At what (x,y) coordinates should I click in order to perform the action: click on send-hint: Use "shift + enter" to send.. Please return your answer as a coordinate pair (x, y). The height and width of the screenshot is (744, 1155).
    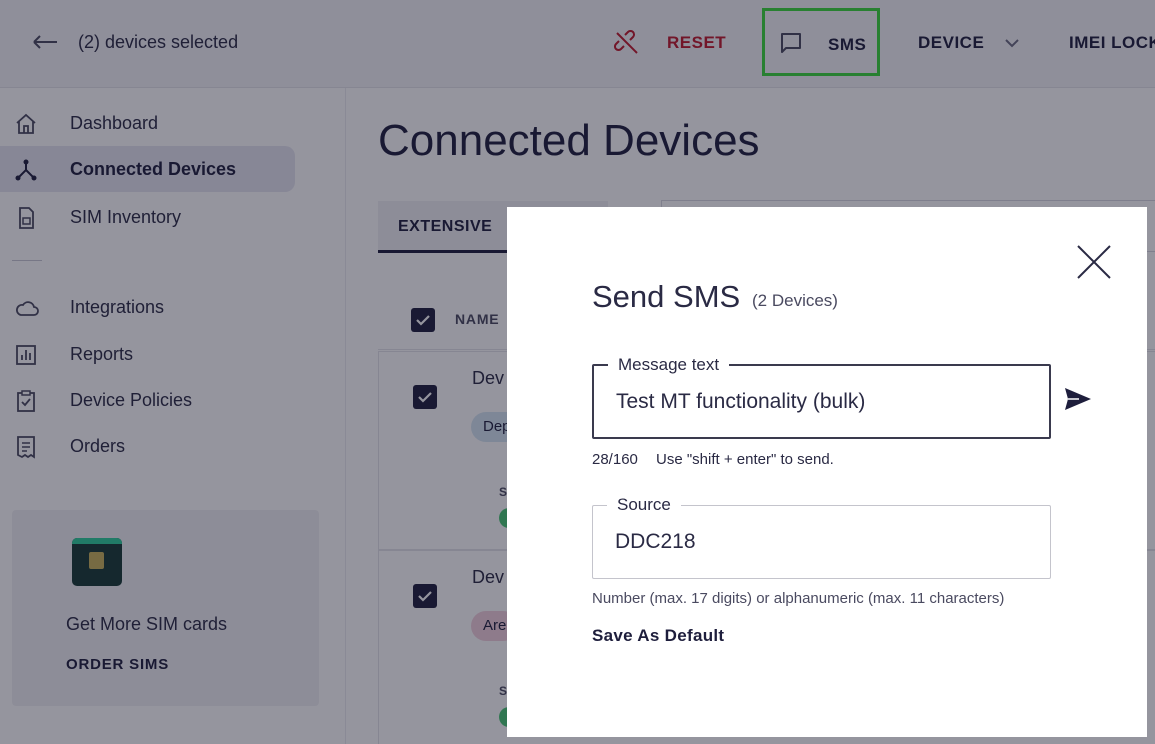
    Looking at the image, I should click on (745, 459).